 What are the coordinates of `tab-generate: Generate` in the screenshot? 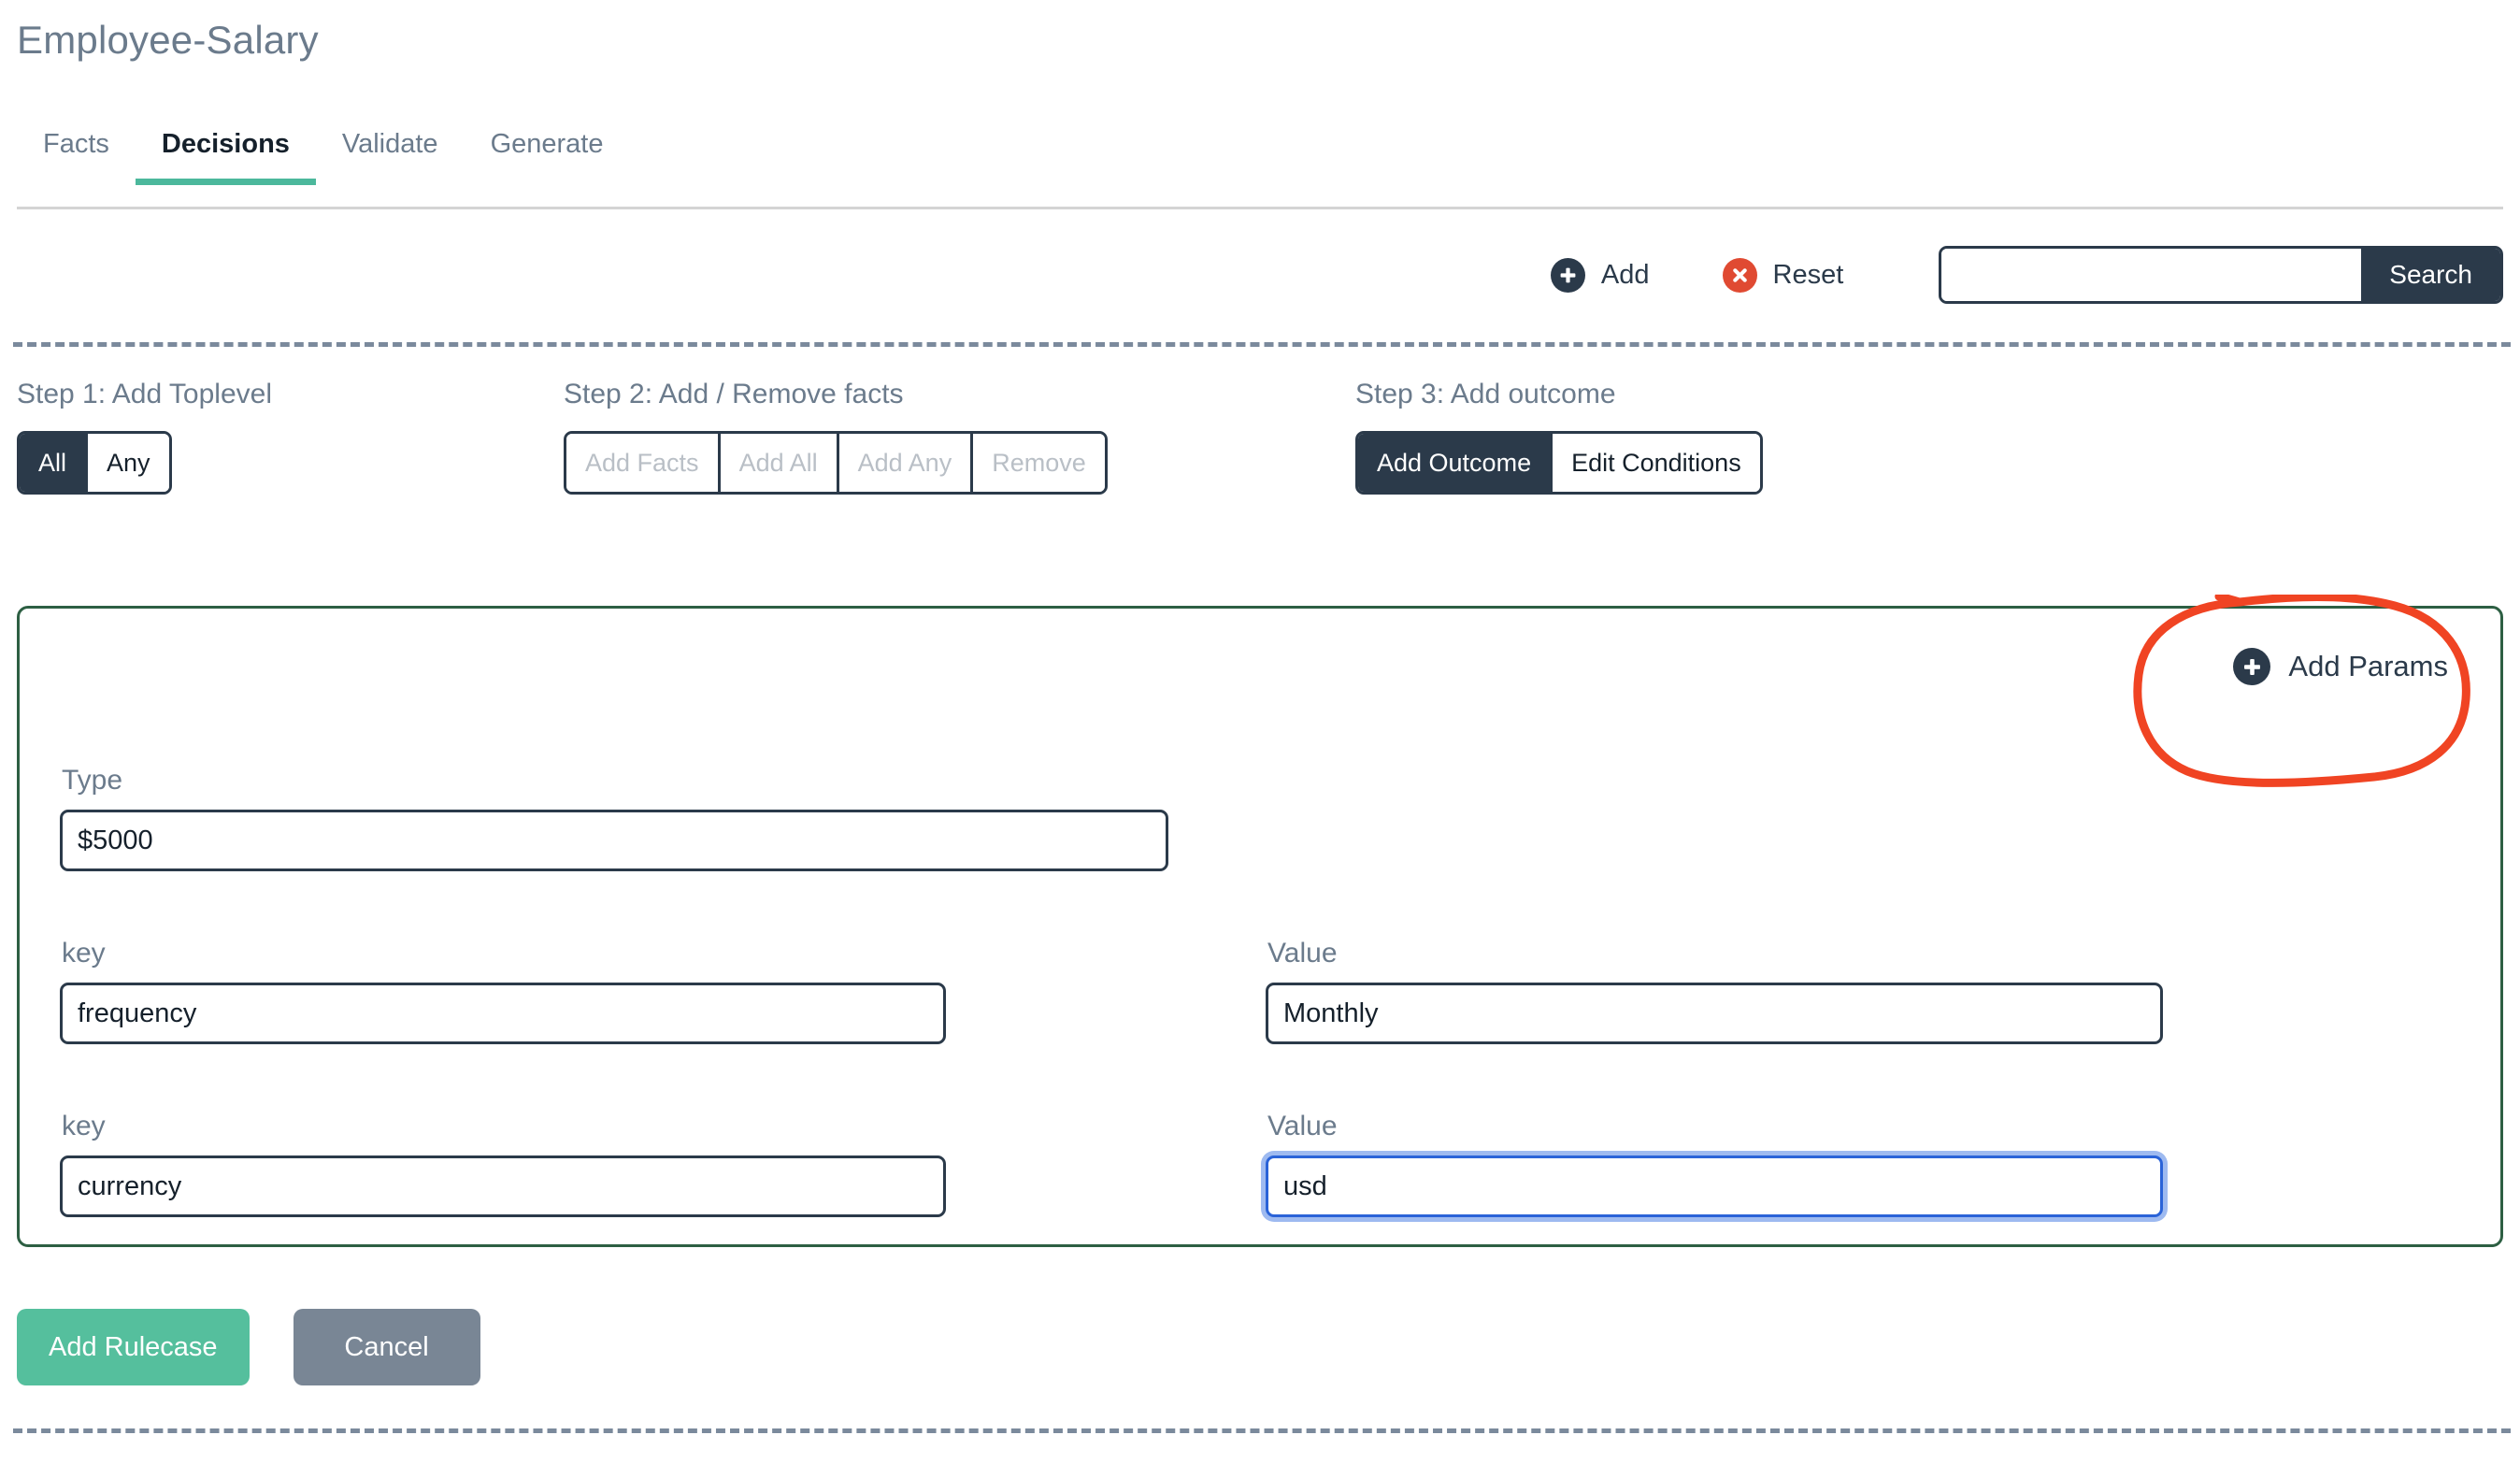 It's located at (547, 151).